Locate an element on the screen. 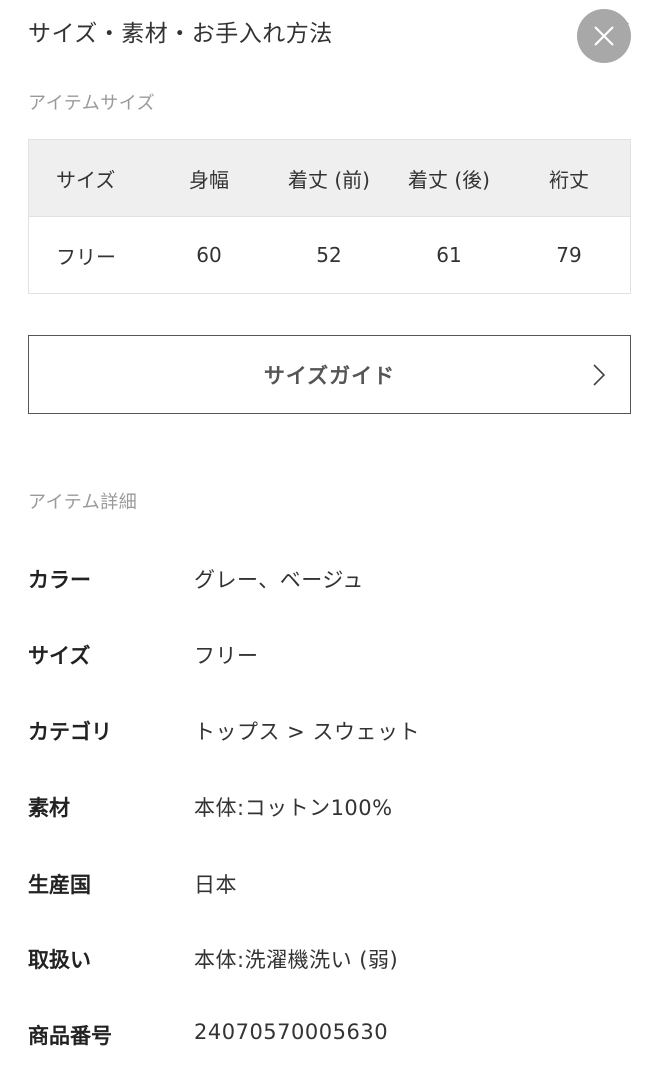 The width and height of the screenshot is (659, 1080). detail-key: 商品番号 is located at coordinates (70, 1036).